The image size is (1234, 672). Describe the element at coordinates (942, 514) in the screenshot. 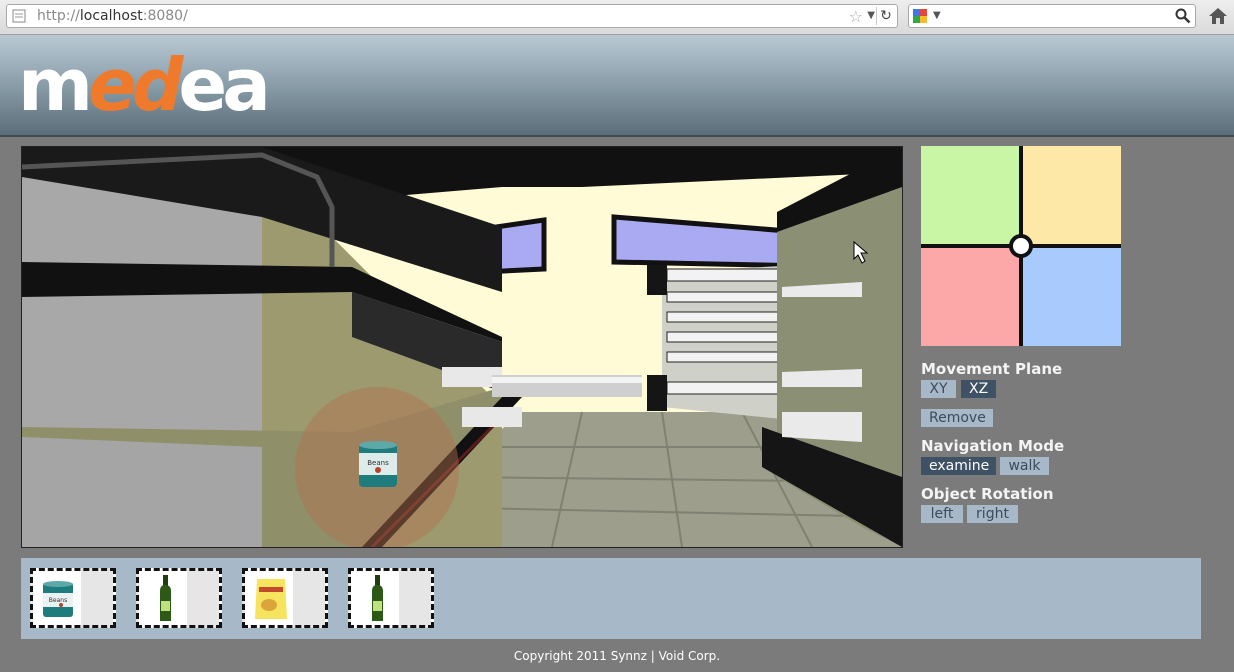

I see `rotate-left-button: left` at that location.